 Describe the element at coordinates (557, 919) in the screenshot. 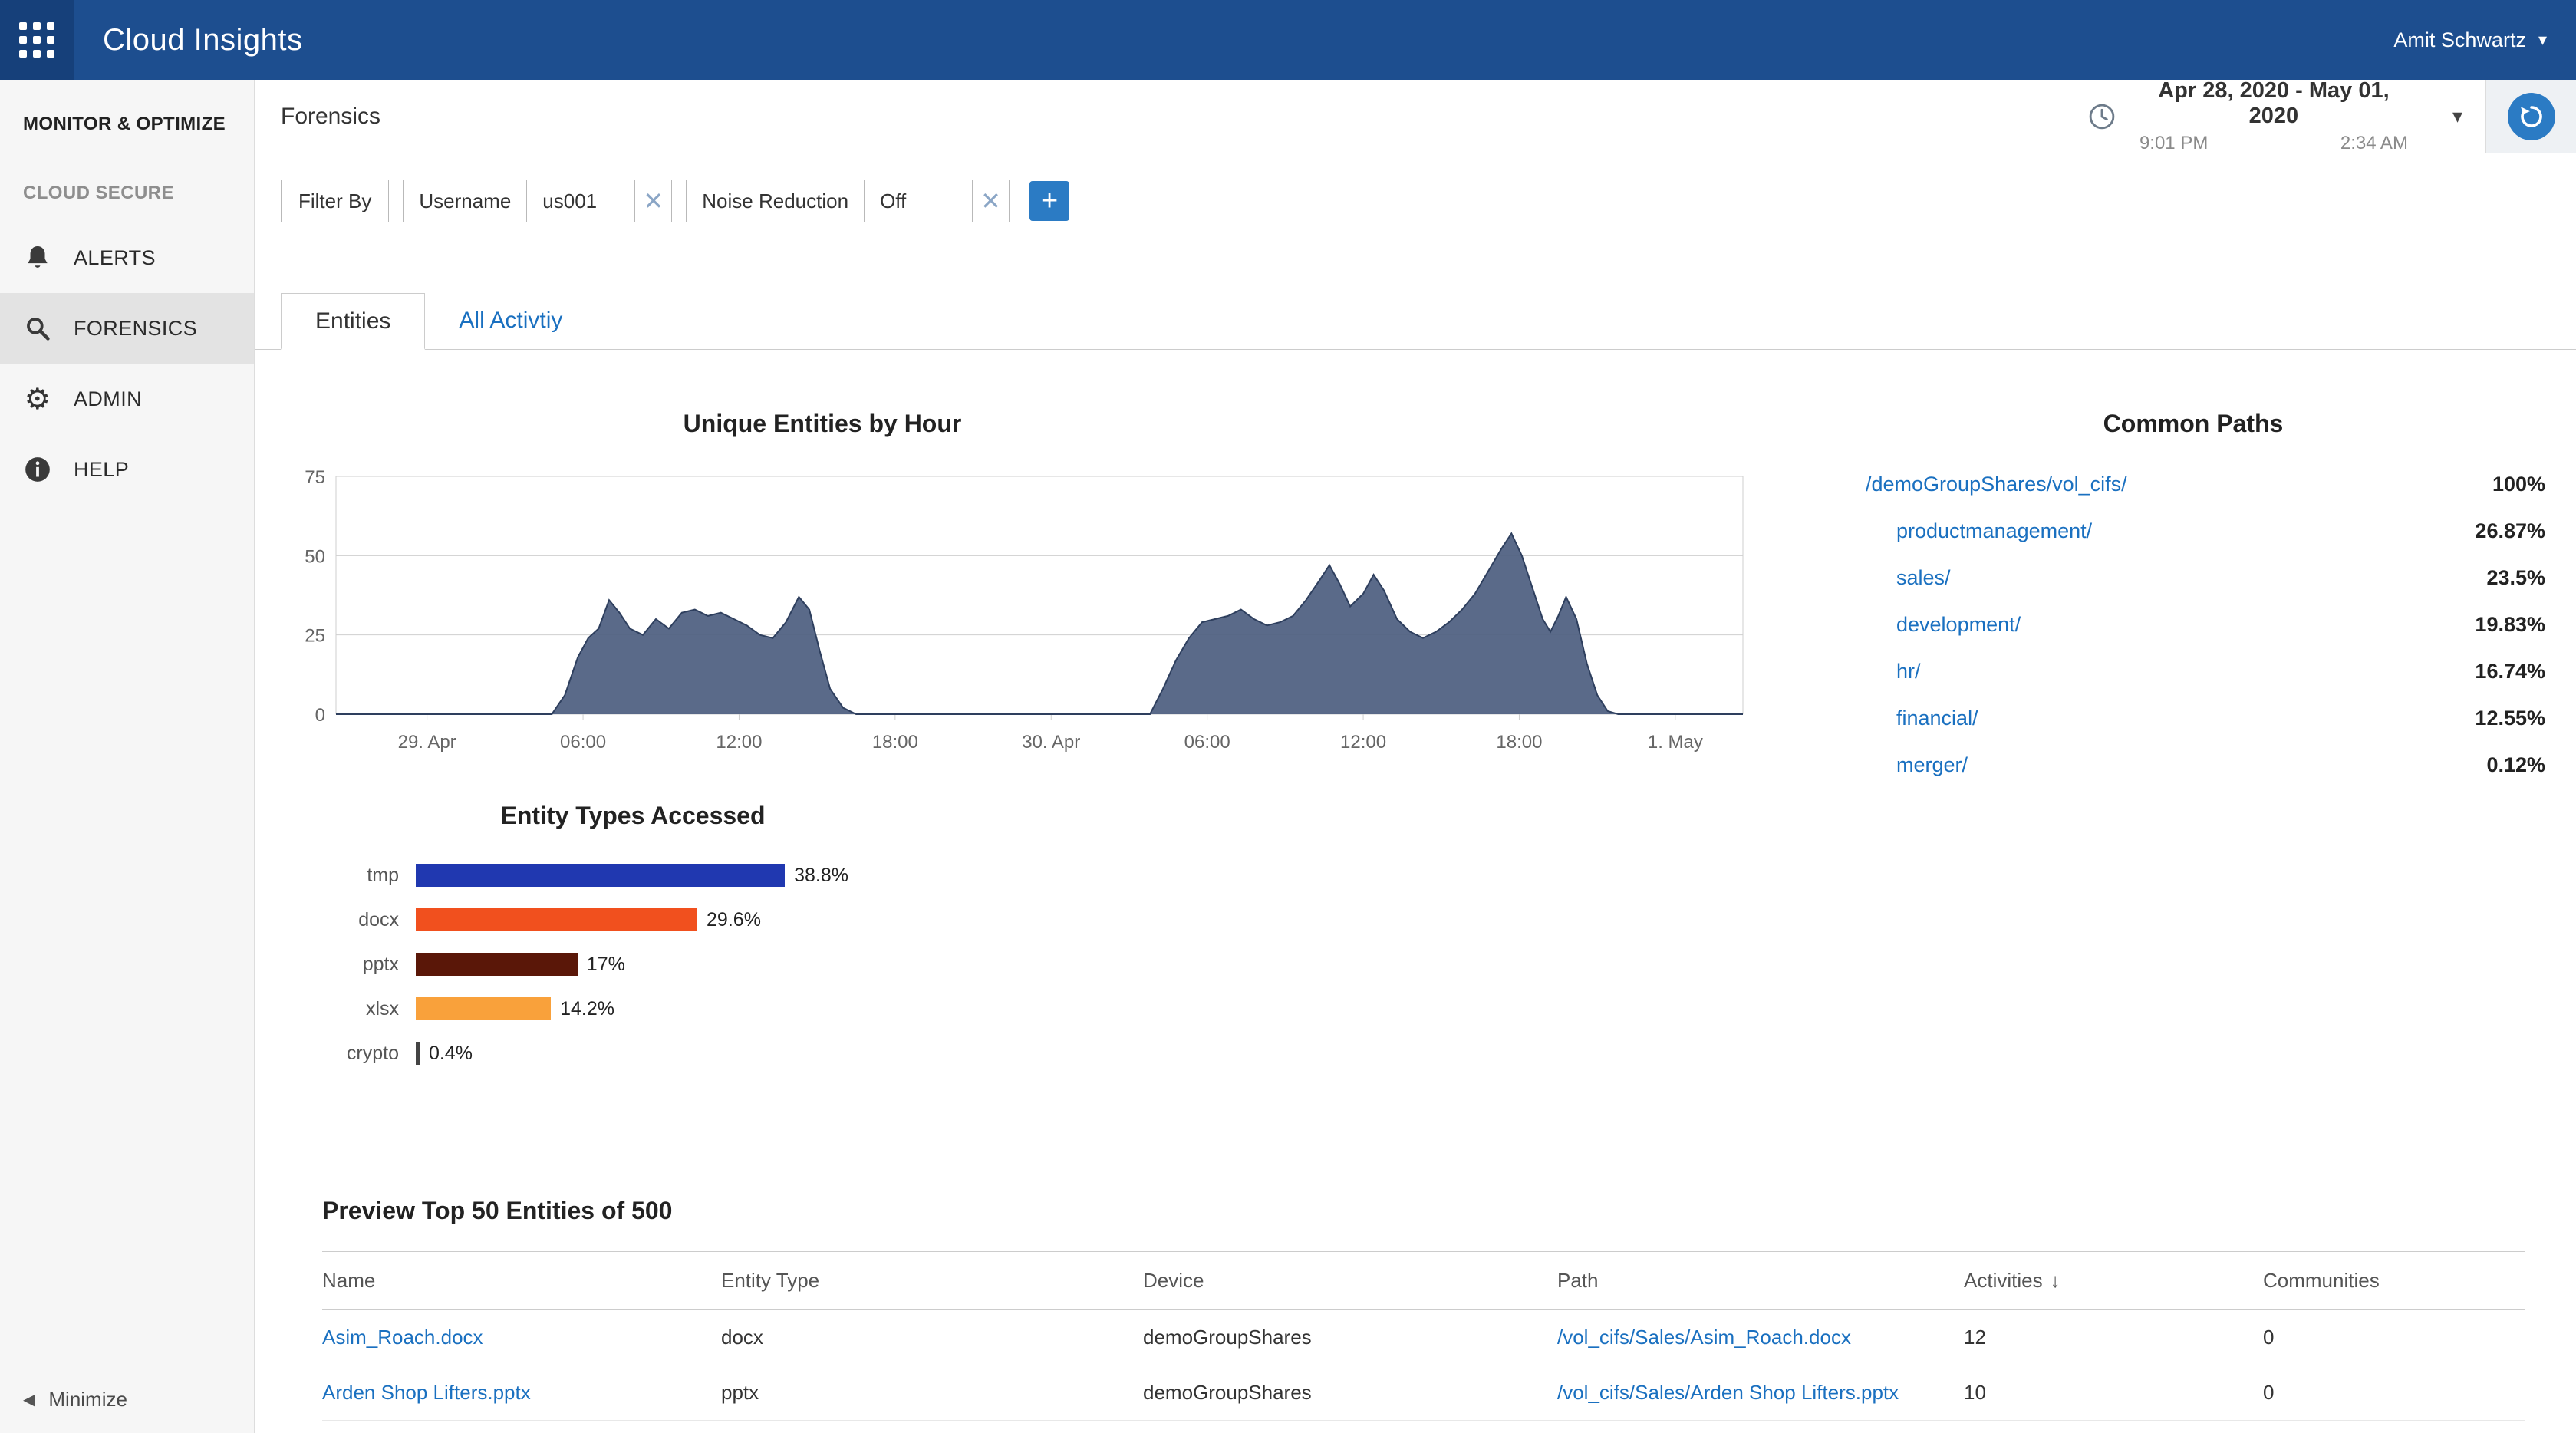

I see `bar-docx` at that location.